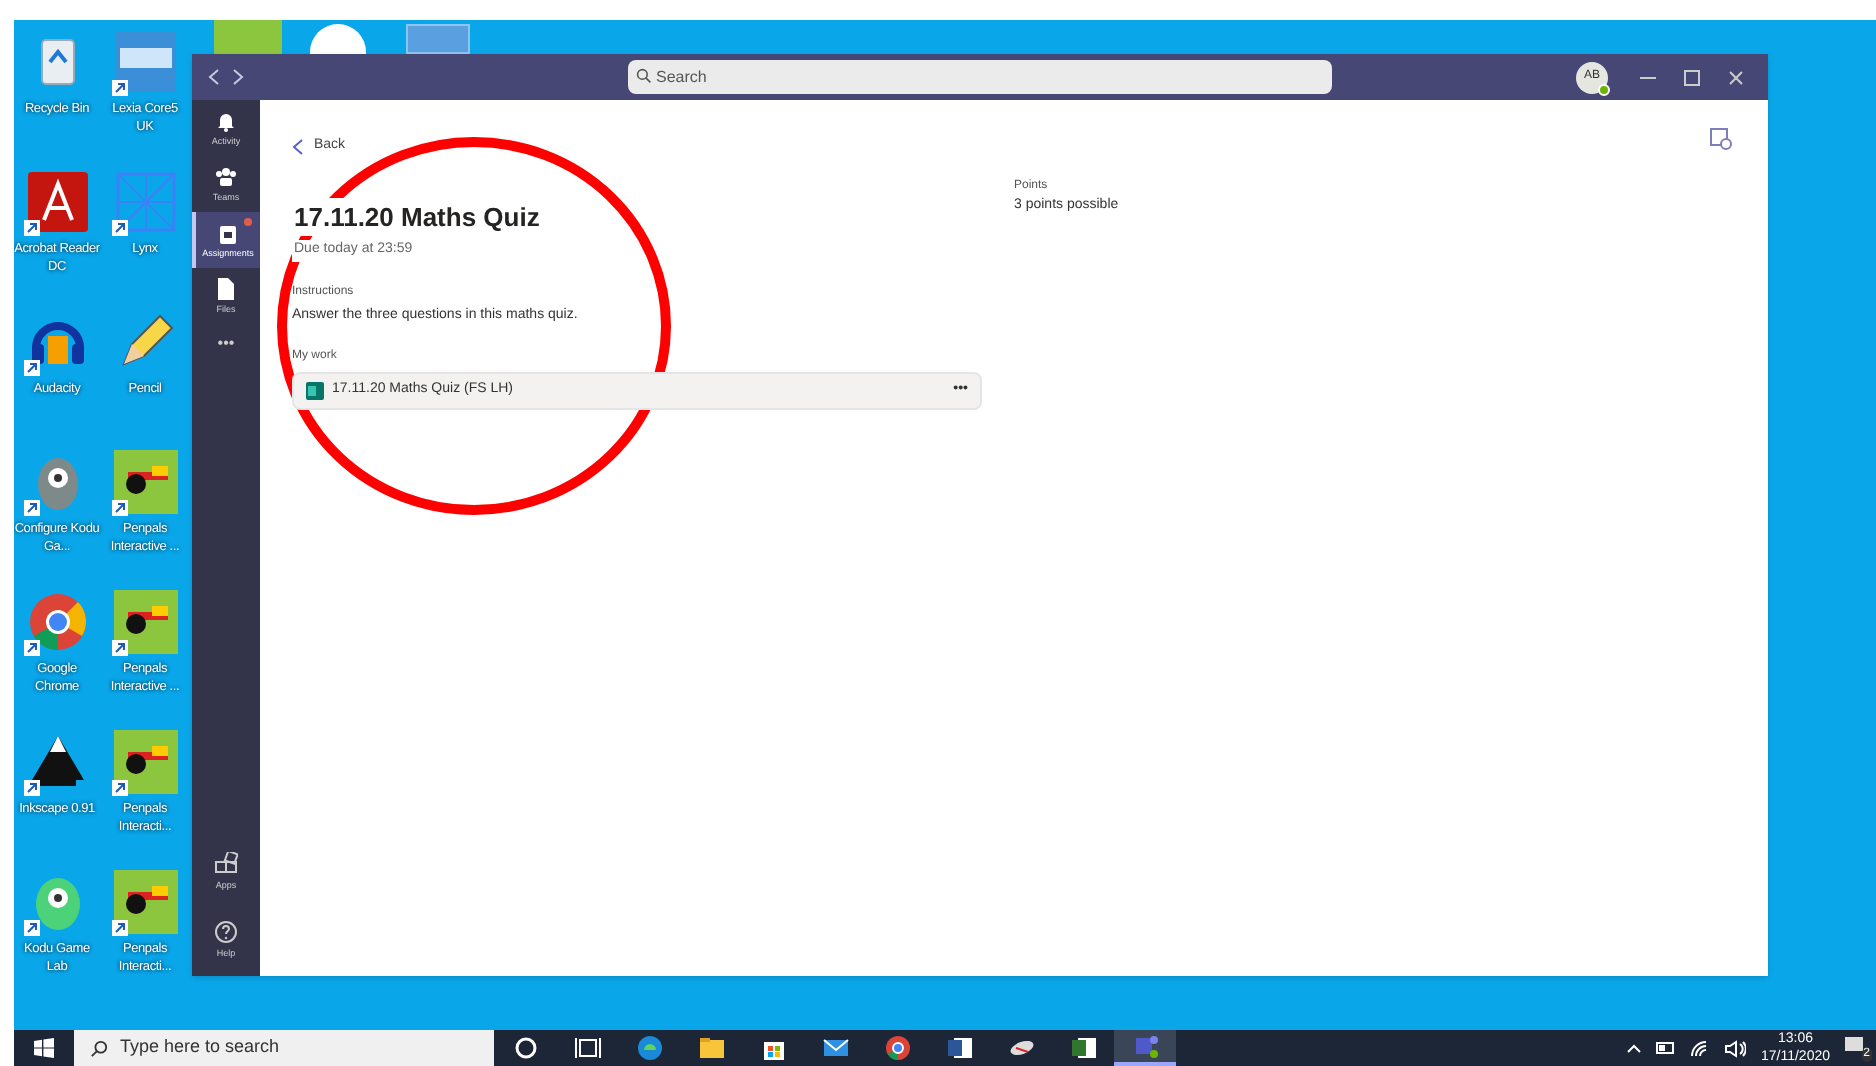 This screenshot has width=1876, height=1066. Describe the element at coordinates (226, 287) in the screenshot. I see `file-icon` at that location.